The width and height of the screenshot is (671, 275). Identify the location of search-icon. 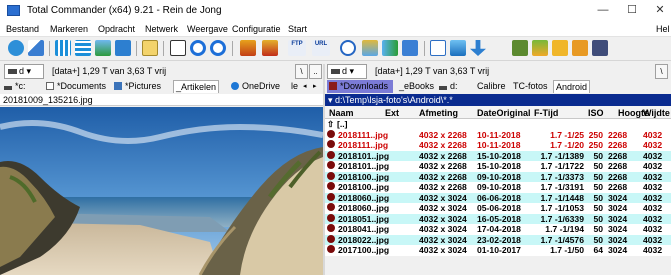
(348, 48).